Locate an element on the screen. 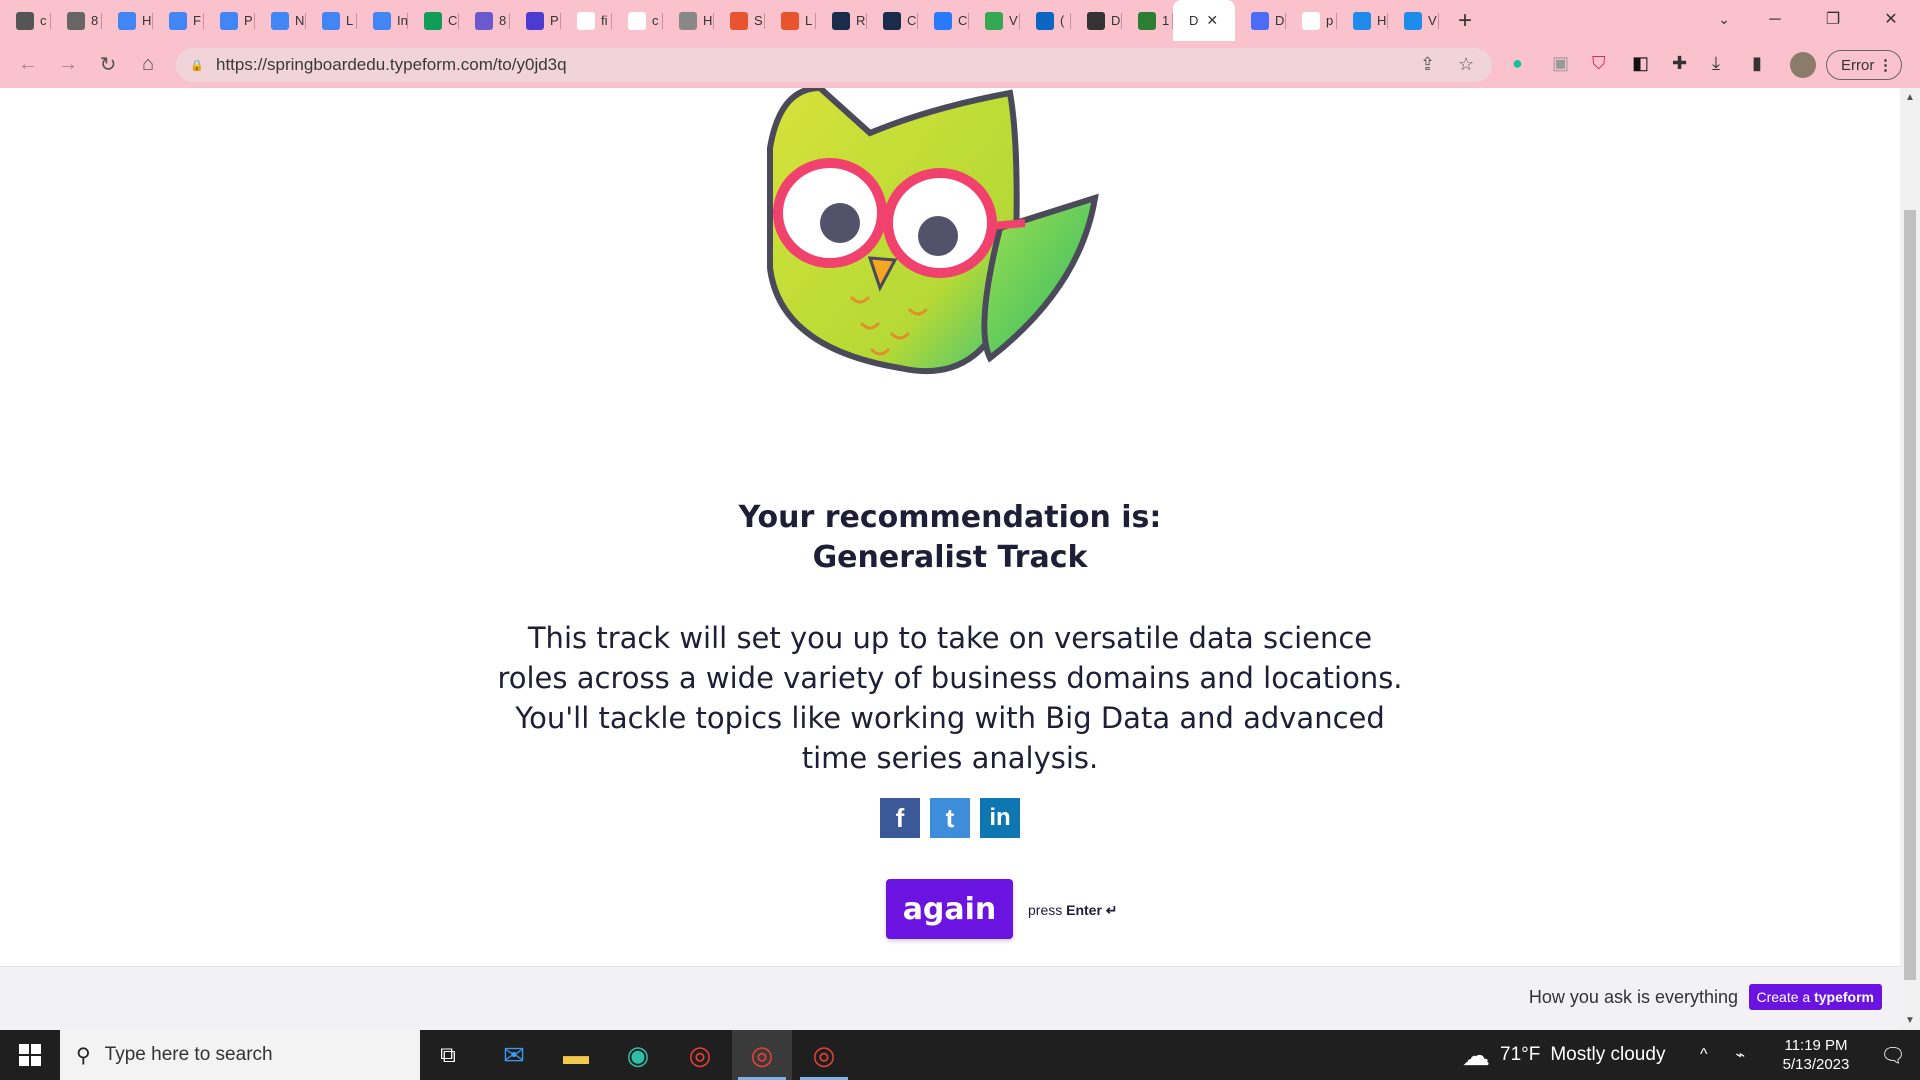 This screenshot has height=1080, width=1920. browser-tab: p is located at coordinates (1311, 20).